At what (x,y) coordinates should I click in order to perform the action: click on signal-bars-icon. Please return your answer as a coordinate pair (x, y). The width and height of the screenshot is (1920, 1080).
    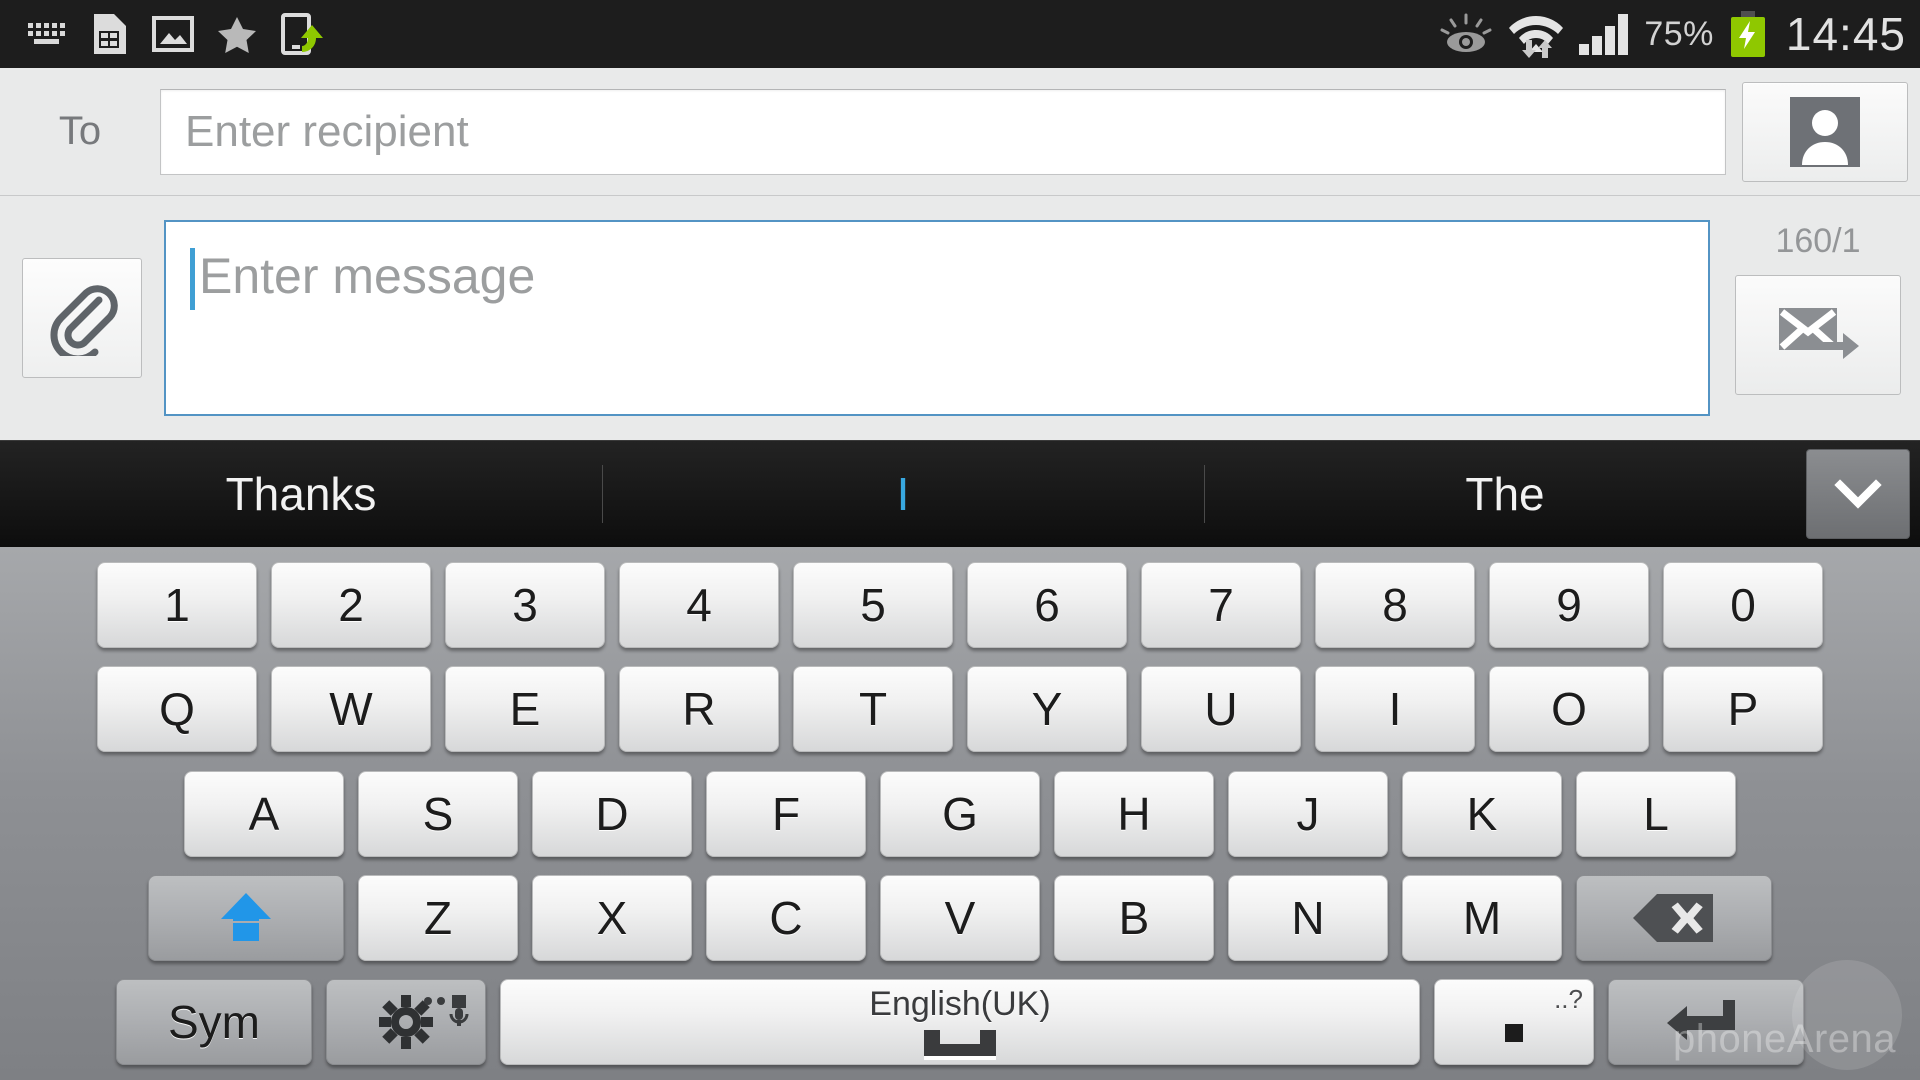
    Looking at the image, I should click on (1604, 34).